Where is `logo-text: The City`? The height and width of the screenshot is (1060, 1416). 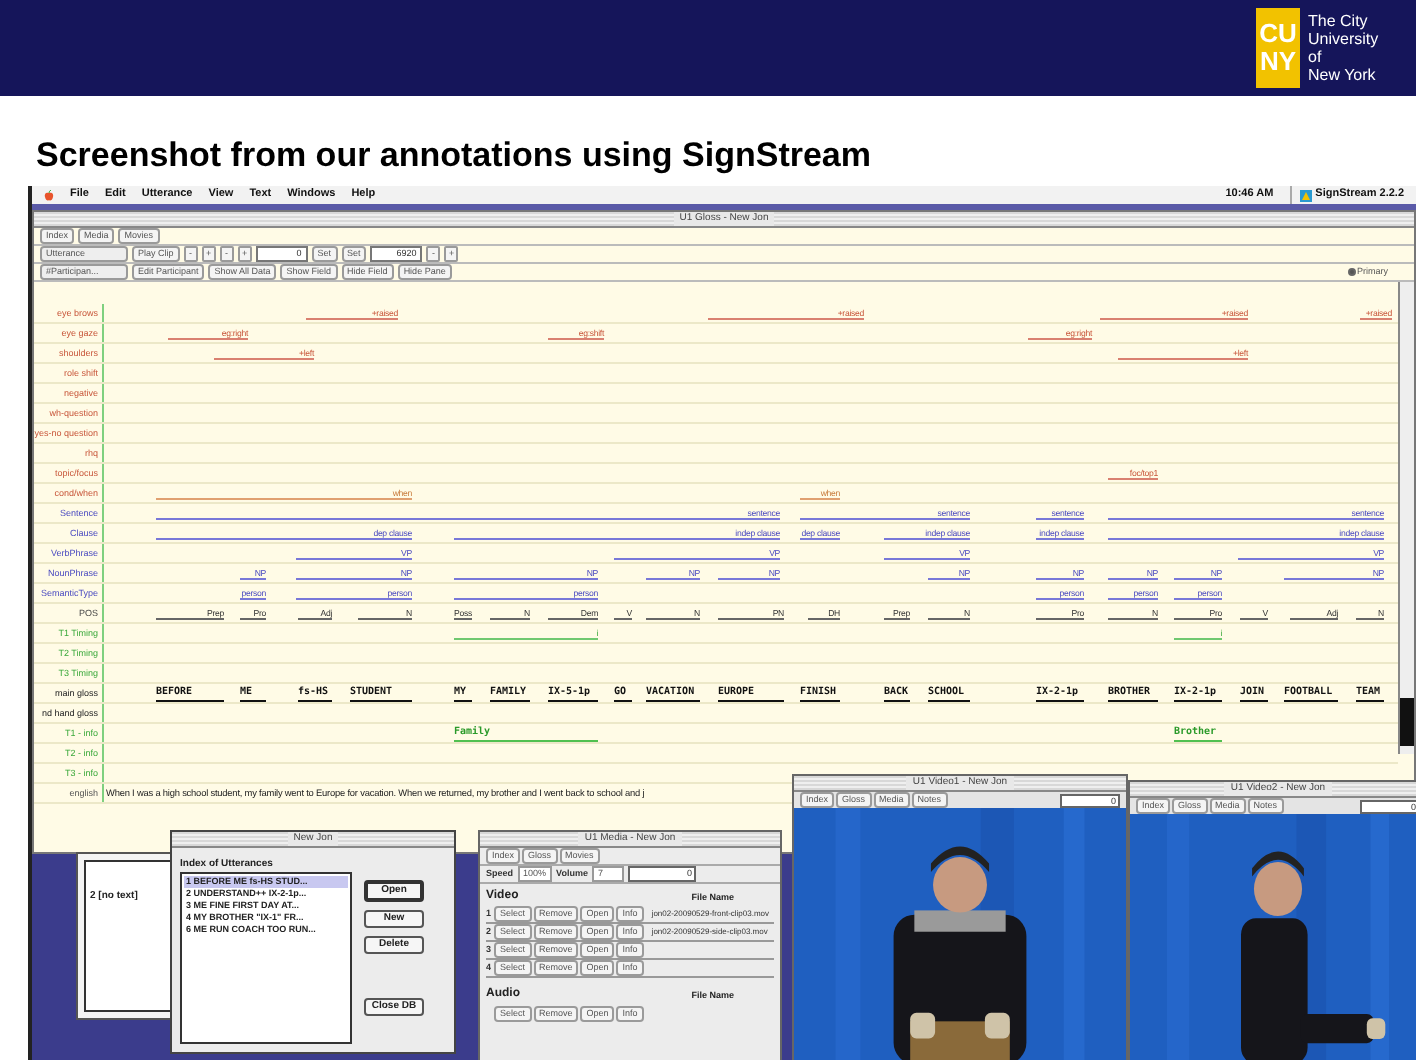 logo-text: The City is located at coordinates (1339, 21).